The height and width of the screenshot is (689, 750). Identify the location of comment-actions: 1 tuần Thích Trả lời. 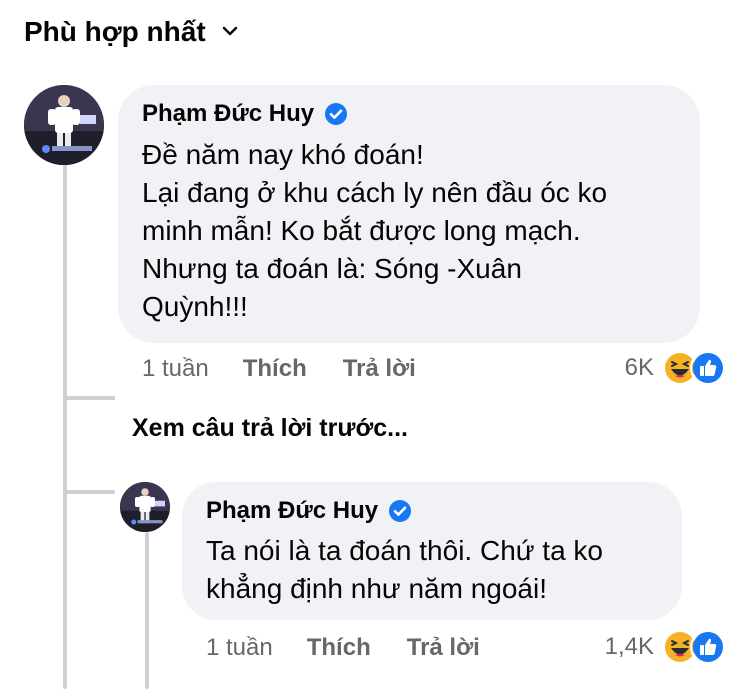
(279, 369).